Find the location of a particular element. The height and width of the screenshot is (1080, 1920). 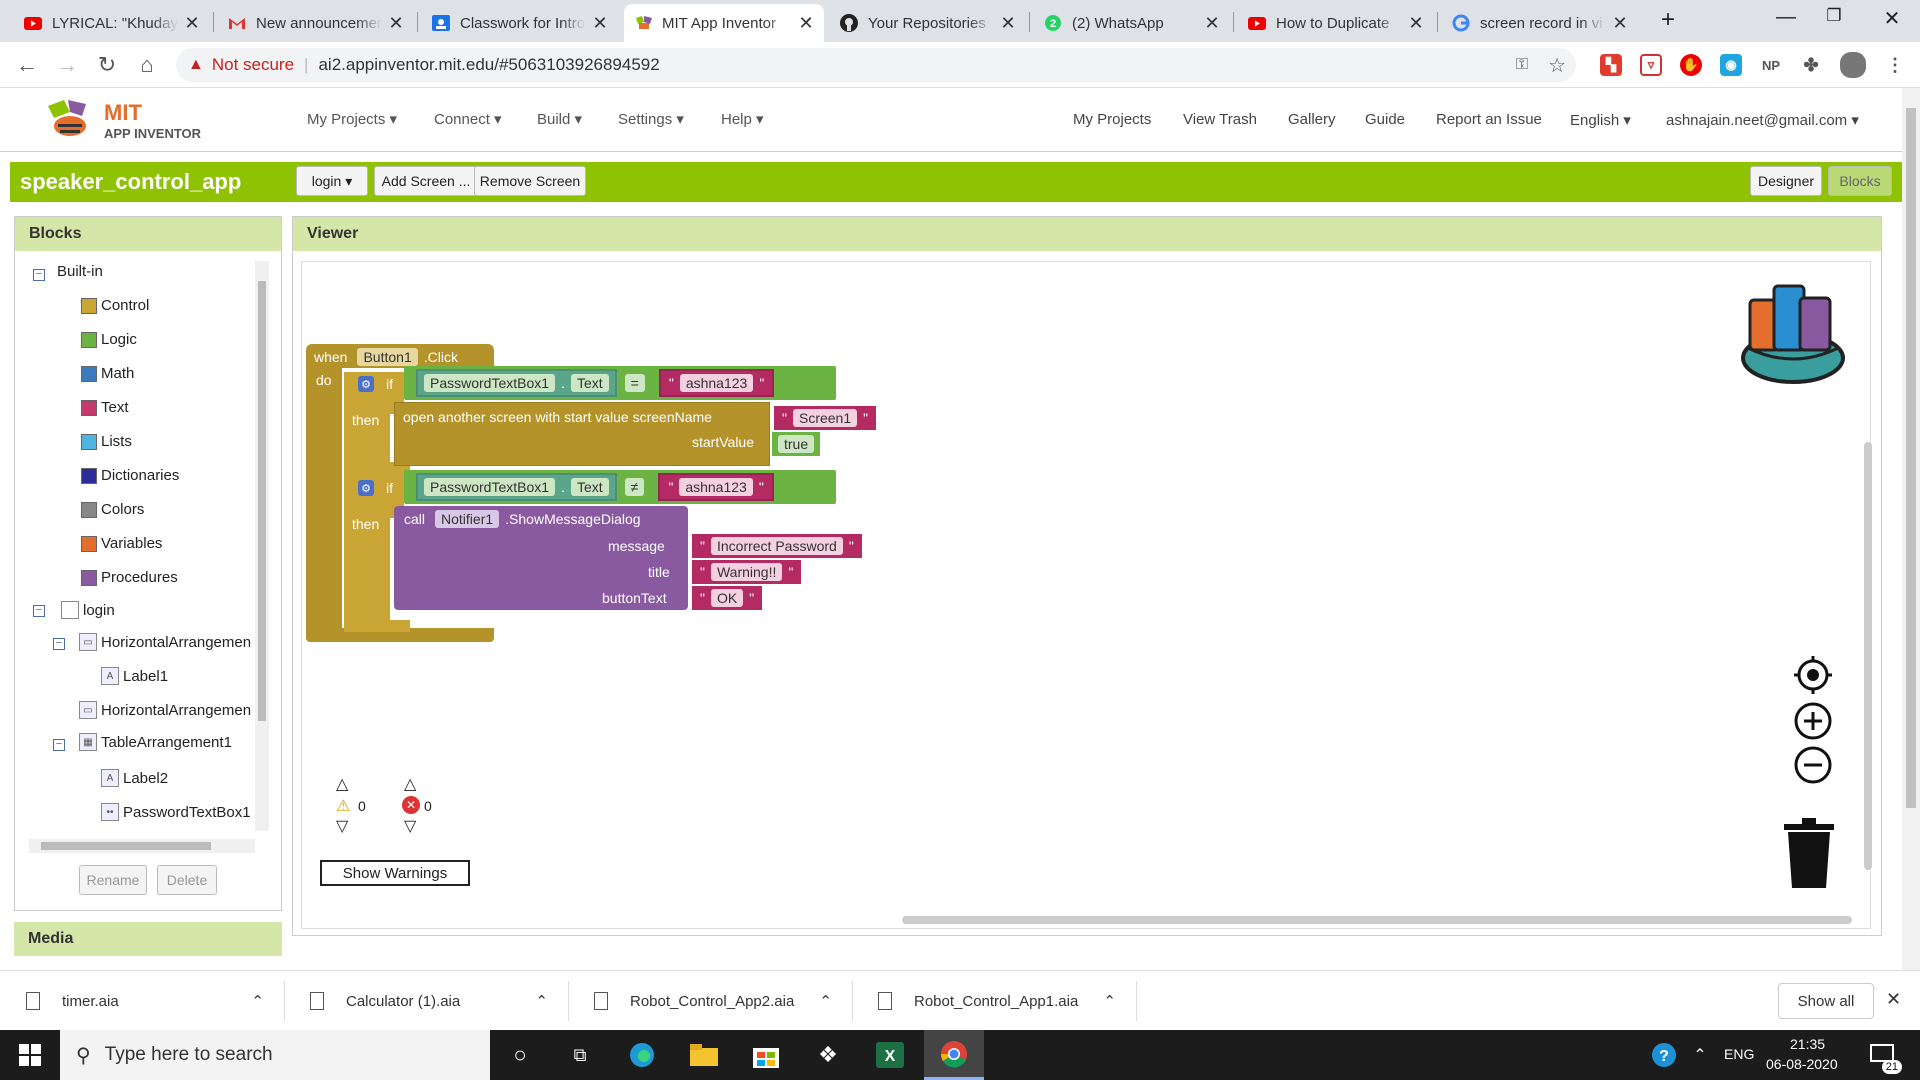

link-guide: Guide is located at coordinates (1385, 119).